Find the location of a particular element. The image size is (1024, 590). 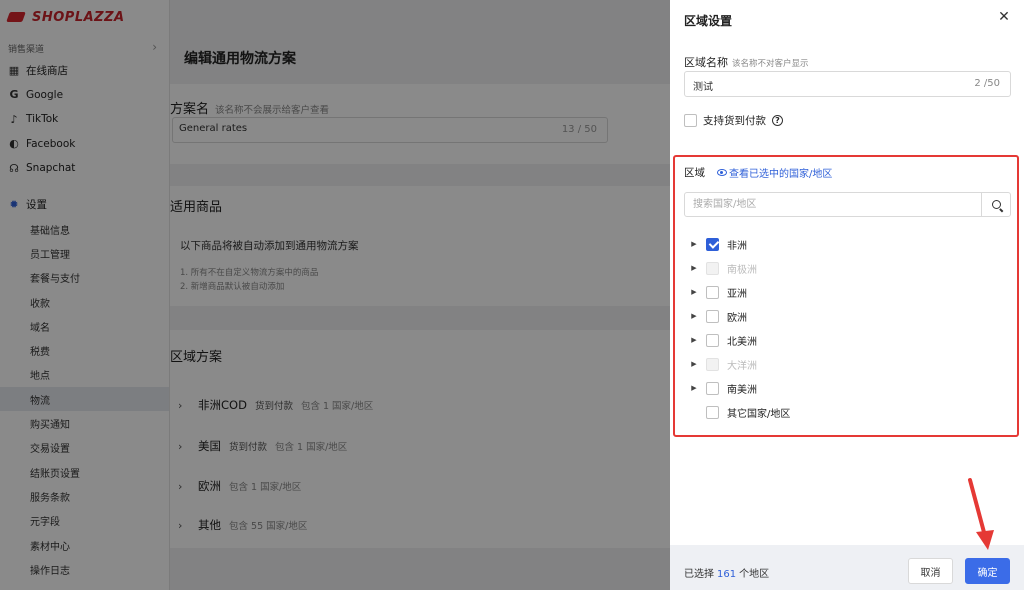

eye-icon is located at coordinates (722, 172).